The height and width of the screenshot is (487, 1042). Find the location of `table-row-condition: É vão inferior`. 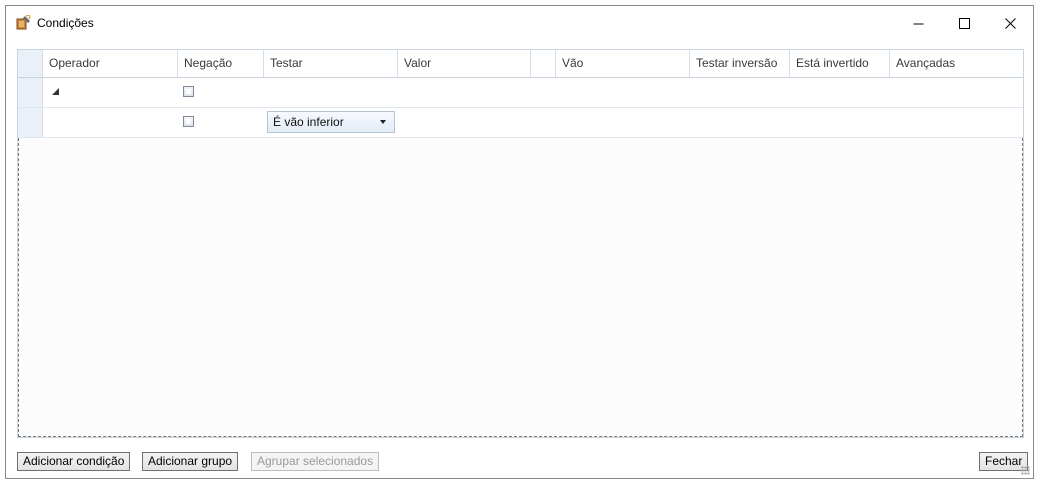

table-row-condition: É vão inferior is located at coordinates (520, 123).